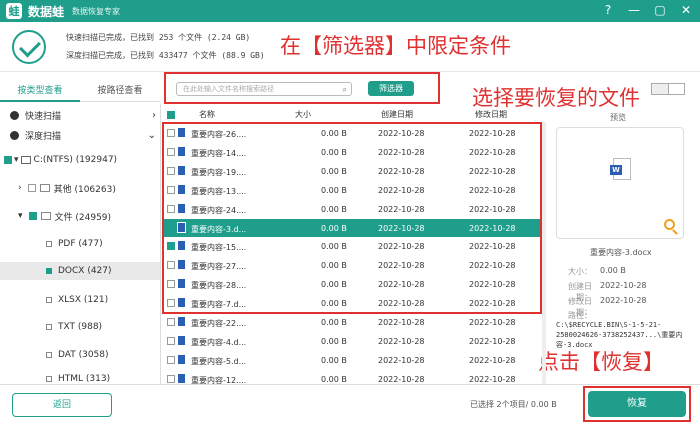 Image resolution: width=700 pixels, height=427 pixels. Describe the element at coordinates (623, 300) in the screenshot. I see `modified-value: 2022-10-28` at that location.